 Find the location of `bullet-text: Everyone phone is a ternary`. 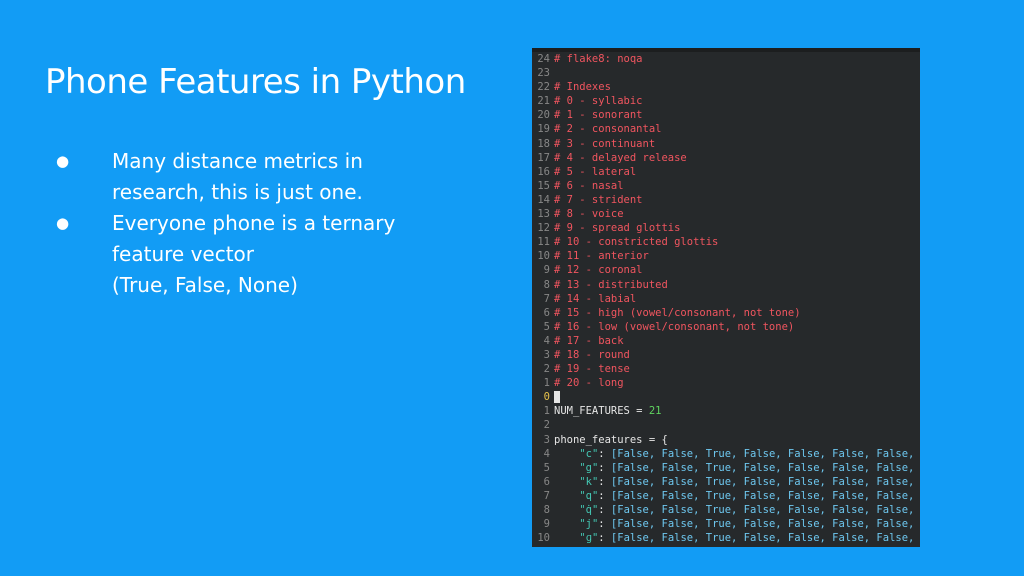

bullet-text: Everyone phone is a ternary is located at coordinates (254, 223).